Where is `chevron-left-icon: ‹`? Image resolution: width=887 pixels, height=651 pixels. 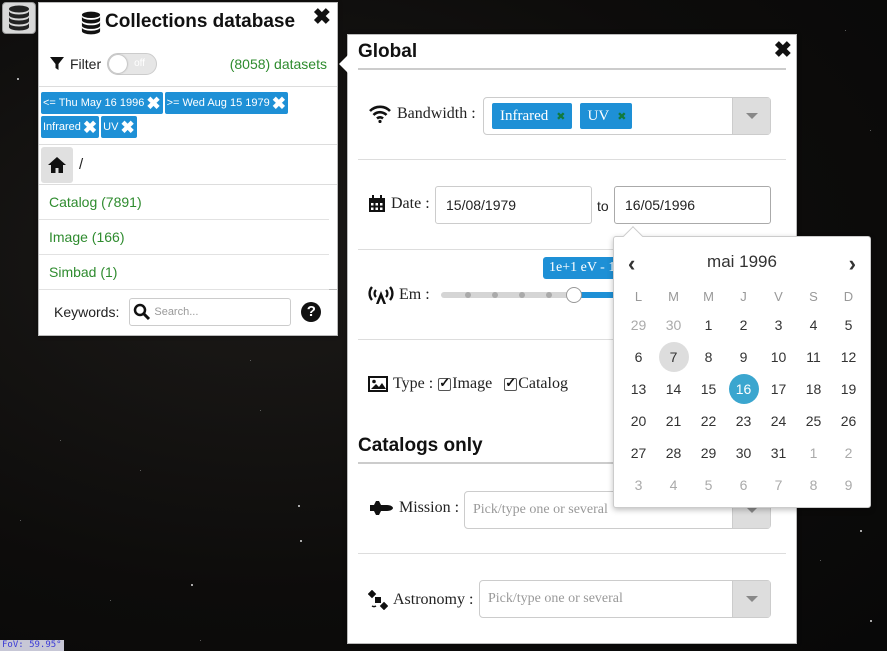
chevron-left-icon: ‹ is located at coordinates (631, 264).